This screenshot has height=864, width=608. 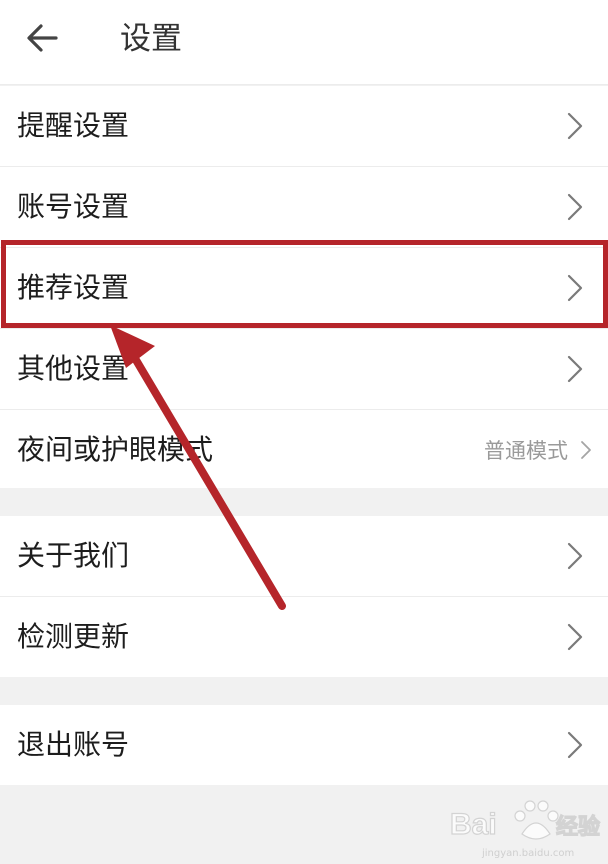 What do you see at coordinates (73, 125) in the screenshot?
I see `settings-item-label: 提醒设置` at bounding box center [73, 125].